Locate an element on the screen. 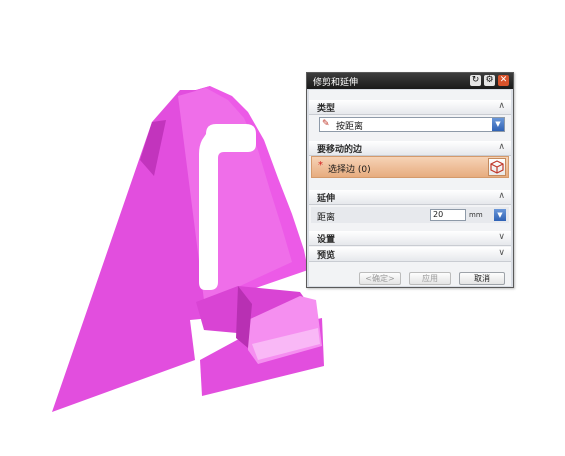  section-preview-header: 预览 ∨ is located at coordinates (410, 254).